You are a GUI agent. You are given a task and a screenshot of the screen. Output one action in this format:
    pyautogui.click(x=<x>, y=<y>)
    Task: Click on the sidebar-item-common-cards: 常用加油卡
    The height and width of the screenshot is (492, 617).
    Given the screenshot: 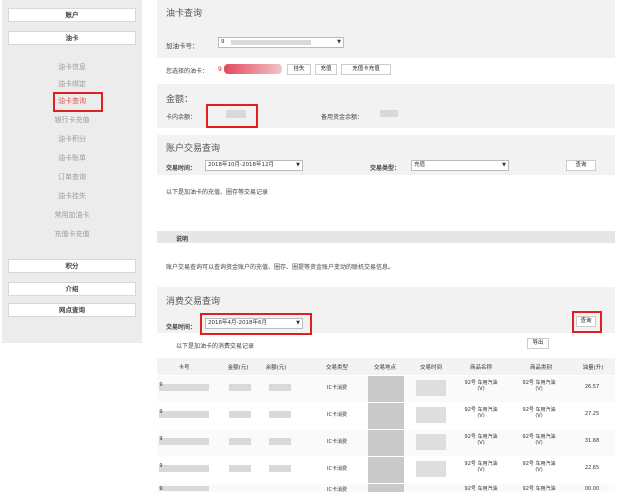 What is the action you would take?
    pyautogui.click(x=72, y=215)
    